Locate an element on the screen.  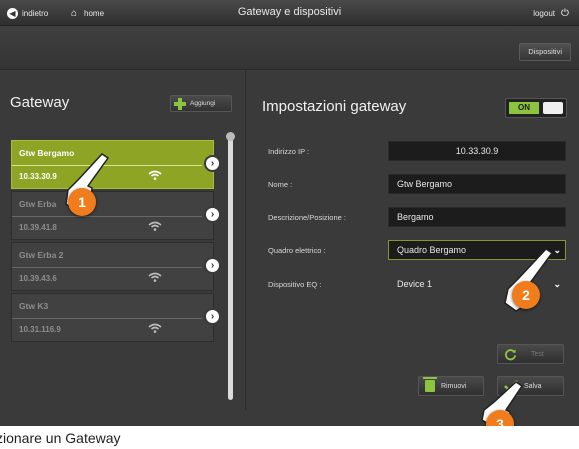
scrollbar-knob is located at coordinates (230, 136).